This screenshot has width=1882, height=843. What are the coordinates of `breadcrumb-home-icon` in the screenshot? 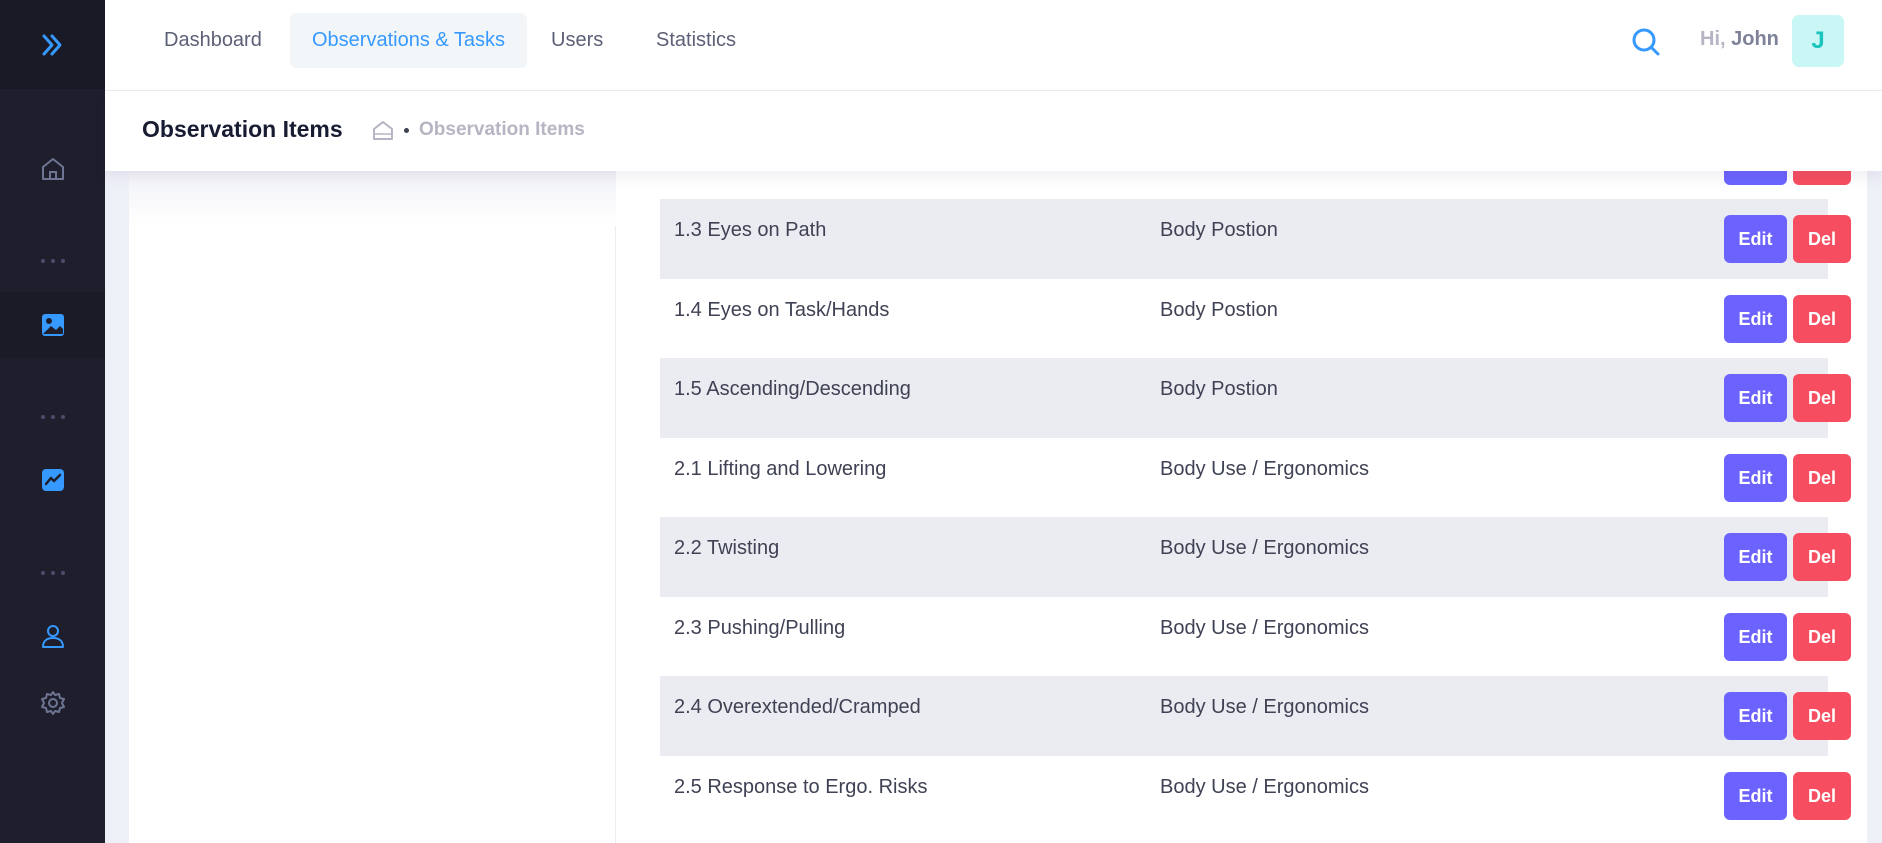 It's located at (383, 130).